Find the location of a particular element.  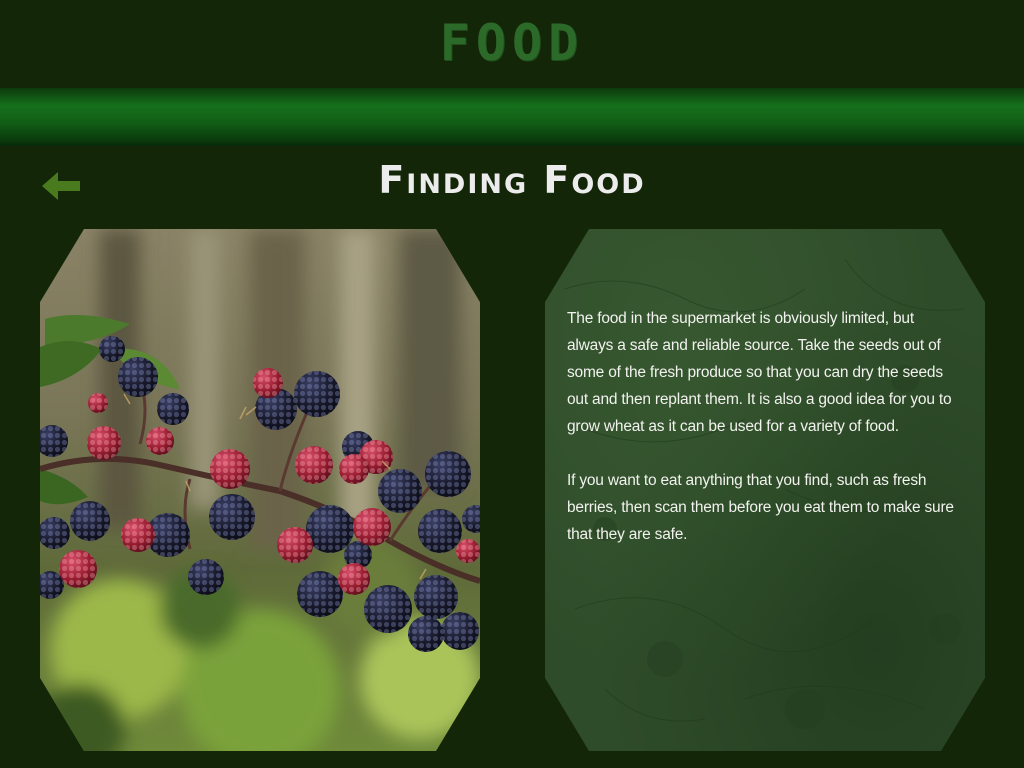

app-title: FOOD is located at coordinates (512, 43).